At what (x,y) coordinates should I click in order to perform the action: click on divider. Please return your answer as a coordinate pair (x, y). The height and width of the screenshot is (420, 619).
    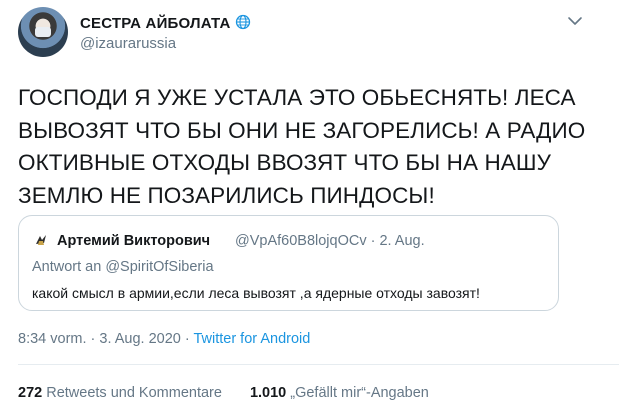
    Looking at the image, I should click on (318, 364).